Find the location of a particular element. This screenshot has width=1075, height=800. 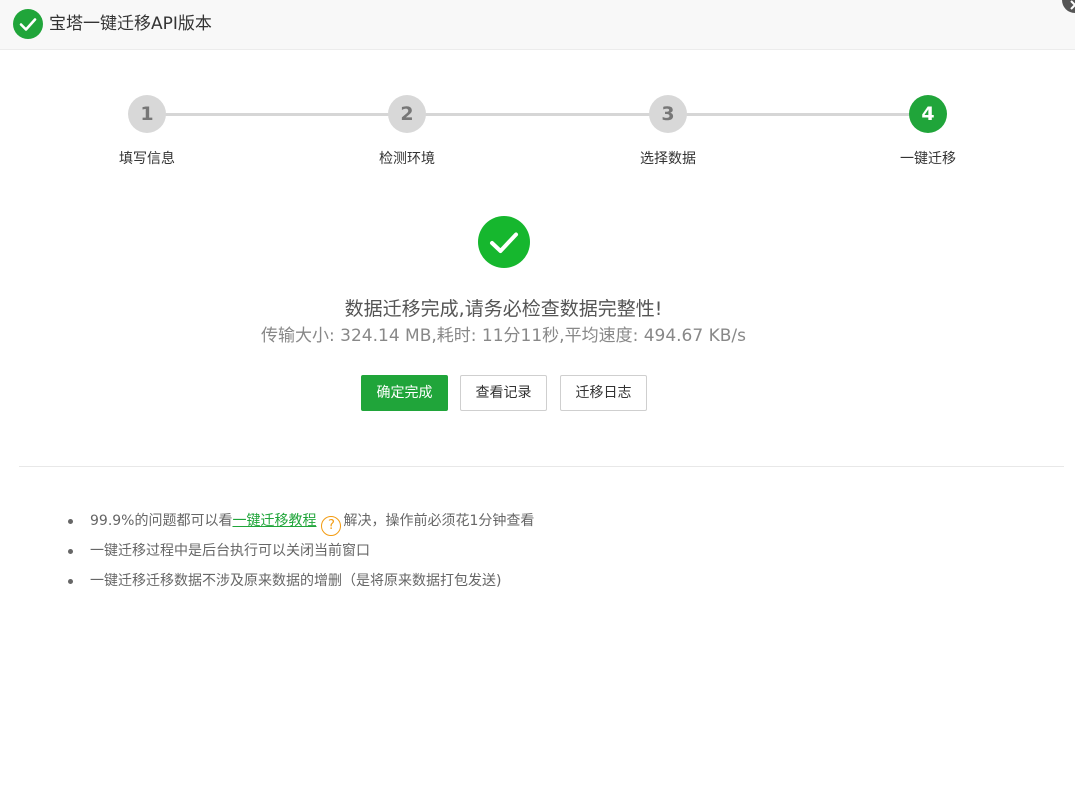

step-label: 检测环境 is located at coordinates (407, 159).